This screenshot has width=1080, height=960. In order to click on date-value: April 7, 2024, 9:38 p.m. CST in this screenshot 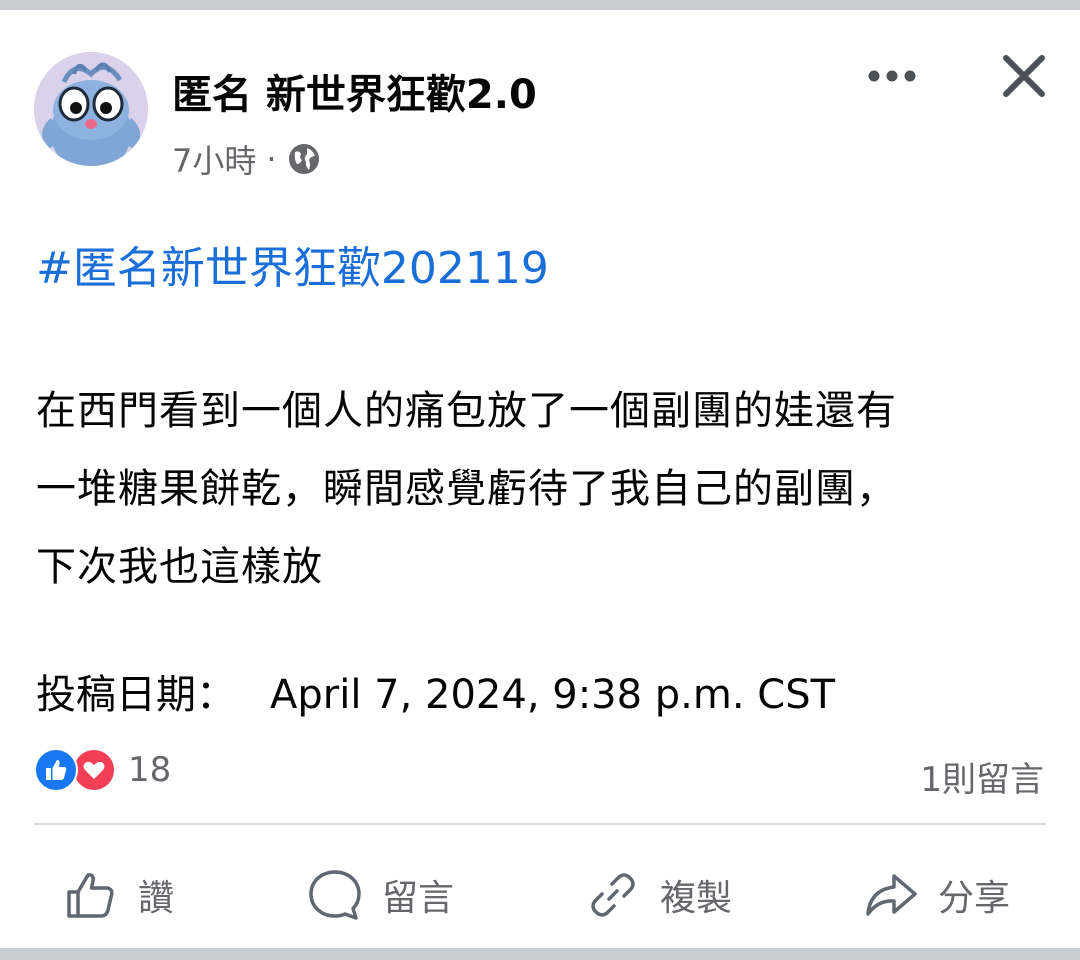, I will do `click(553, 695)`.